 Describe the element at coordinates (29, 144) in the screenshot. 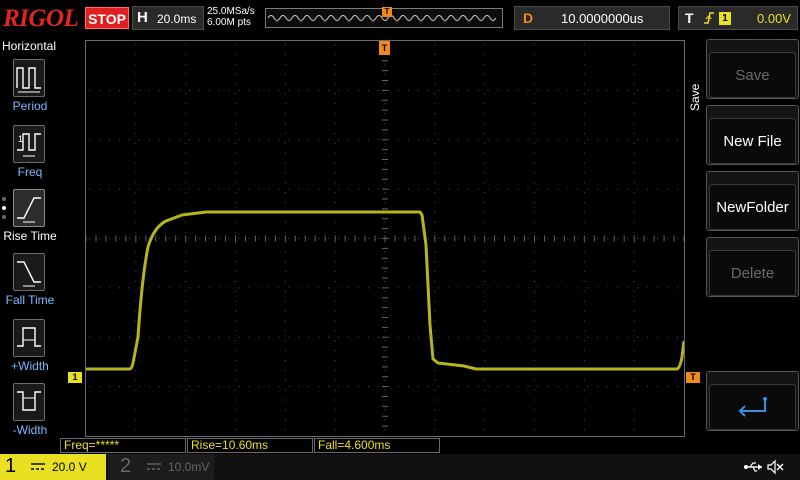

I see `freq-icon: 1` at that location.